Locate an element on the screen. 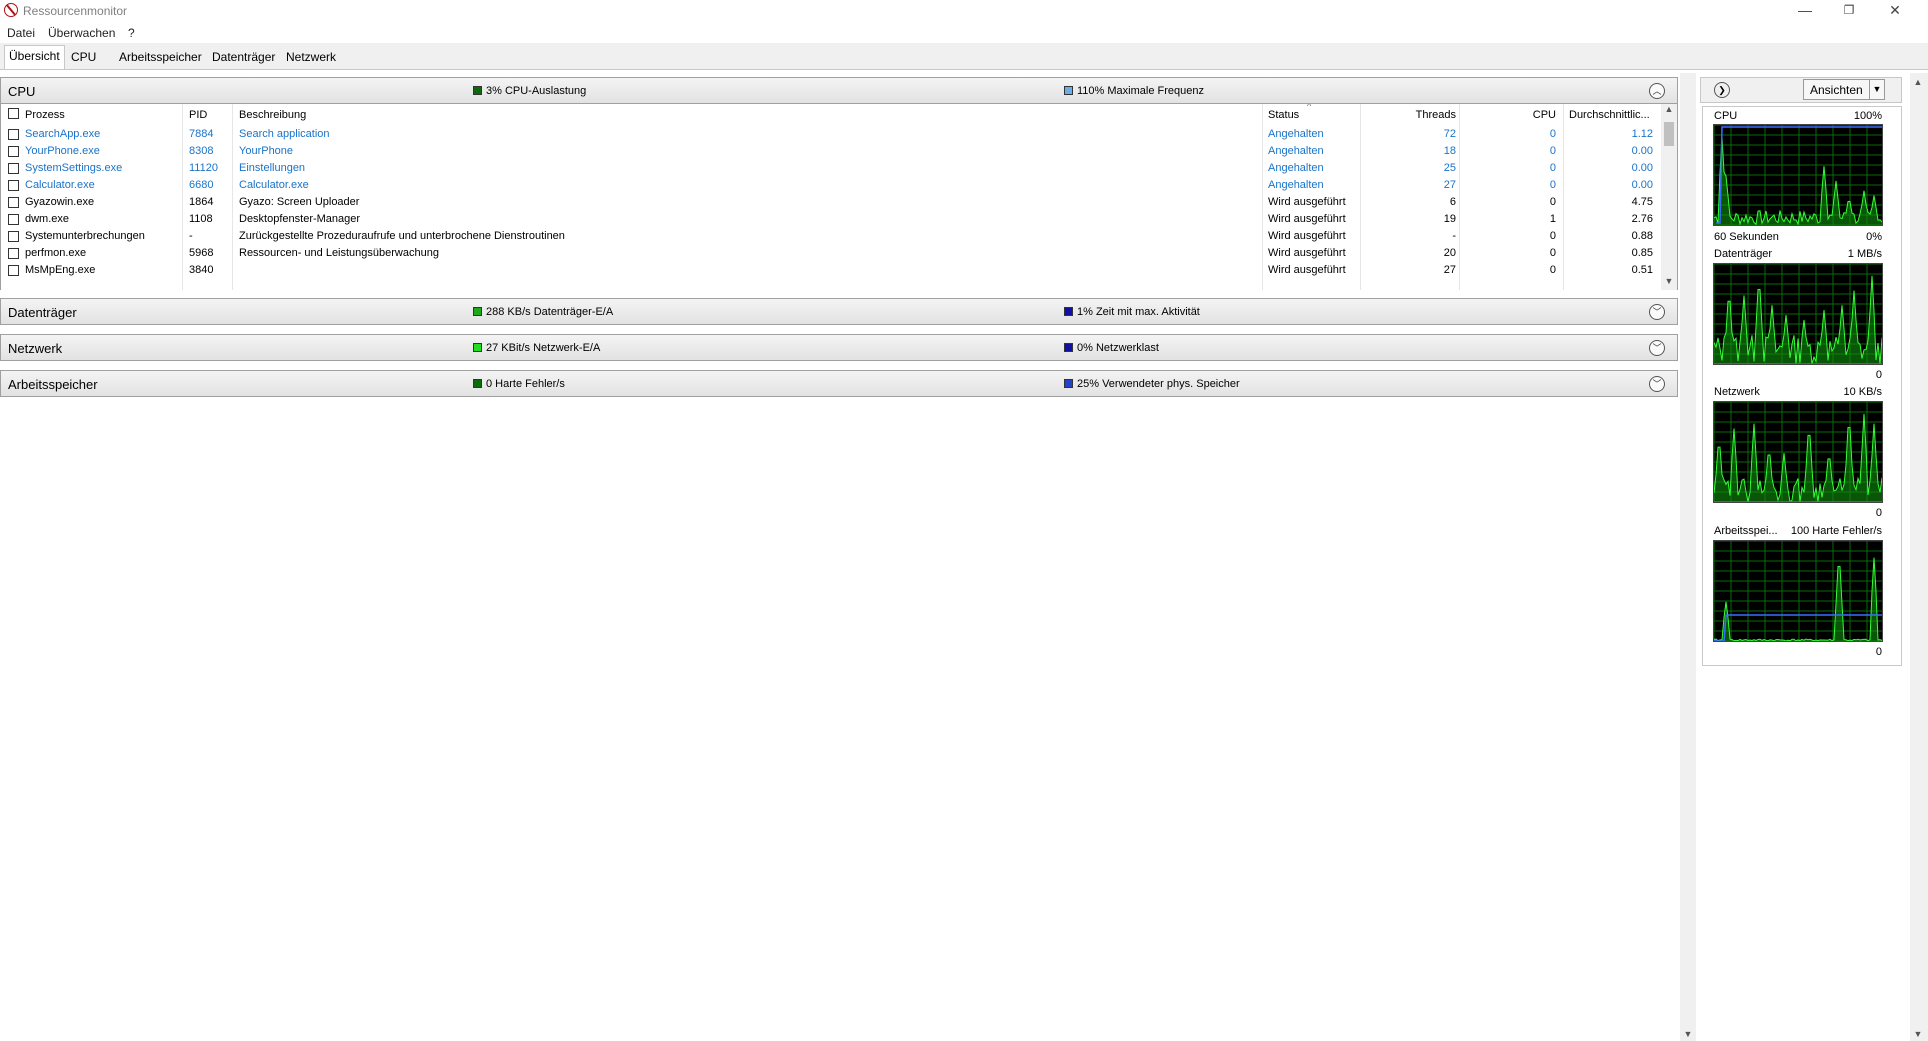 This screenshot has width=1928, height=1041. menu-datei: Datei is located at coordinates (21, 33).